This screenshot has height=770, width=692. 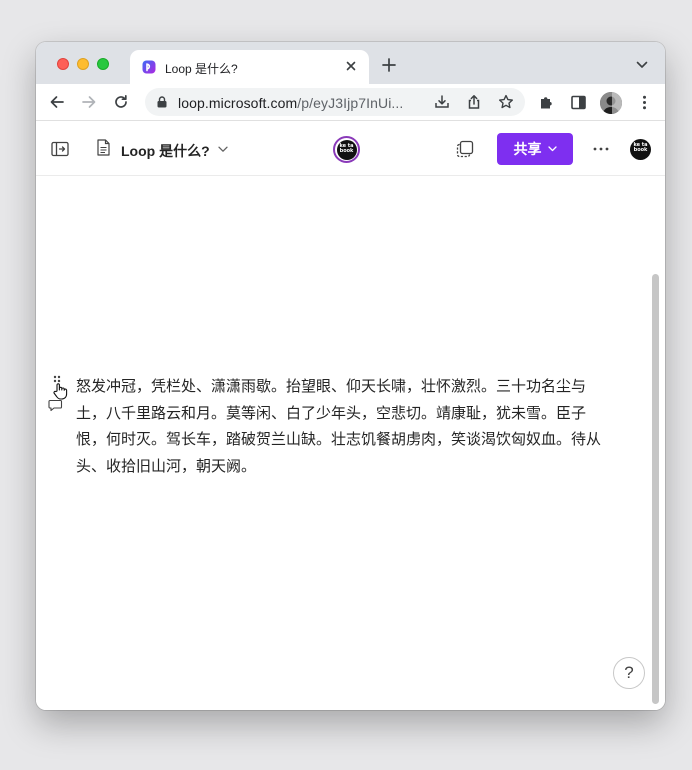 I want to click on copy-component-icon, so click(x=465, y=149).